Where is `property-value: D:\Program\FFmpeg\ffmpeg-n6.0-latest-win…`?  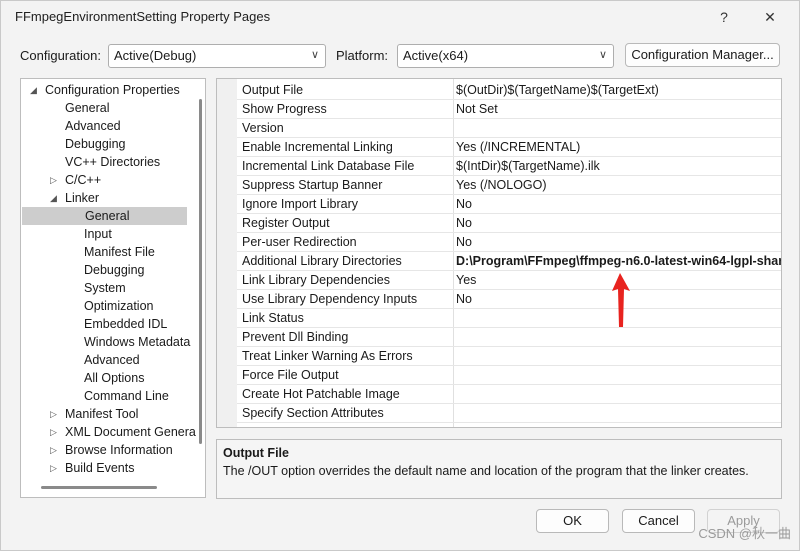
property-value: D:\Program\FFmpeg\ffmpeg-n6.0-latest-win… is located at coordinates (618, 261).